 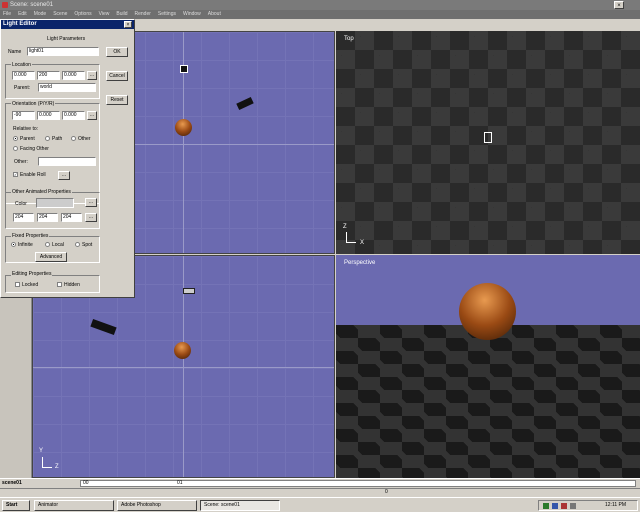 What do you see at coordinates (51, 257) in the screenshot?
I see `advanced-button: Advanced` at bounding box center [51, 257].